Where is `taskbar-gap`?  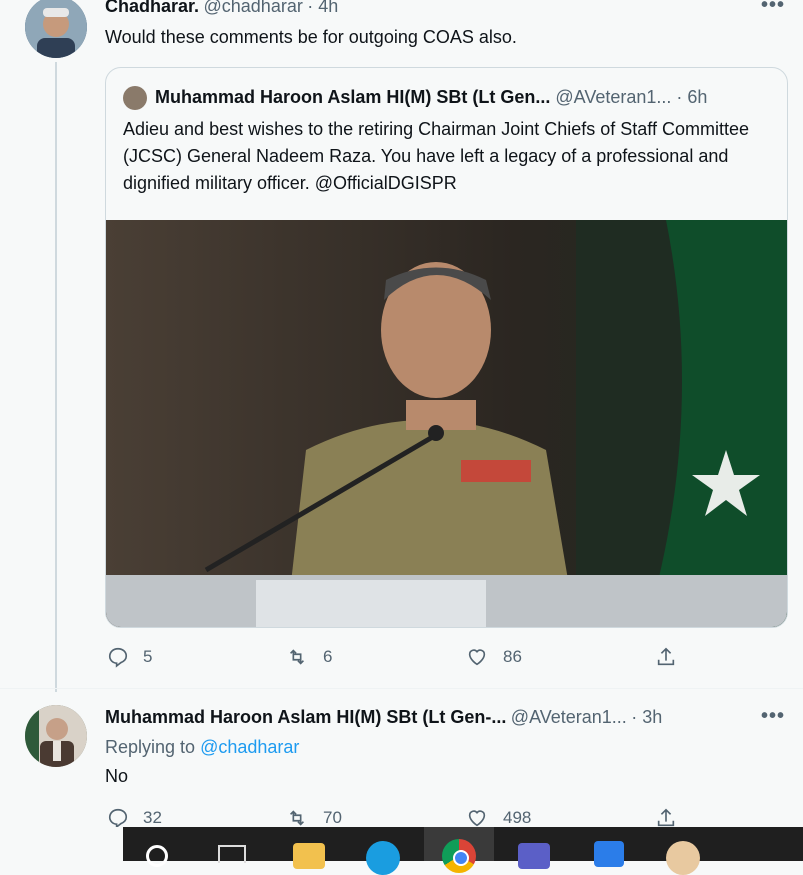 taskbar-gap is located at coordinates (61, 844).